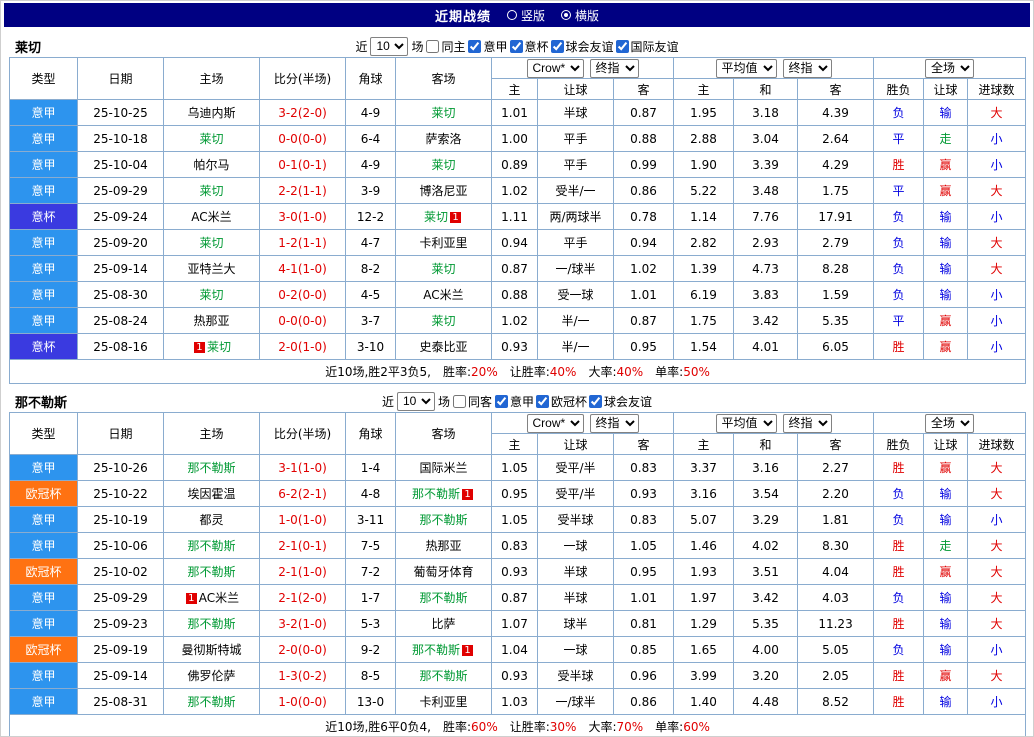 This screenshot has width=1034, height=737. I want to click on away-team-cell: 热那亚, so click(443, 545).